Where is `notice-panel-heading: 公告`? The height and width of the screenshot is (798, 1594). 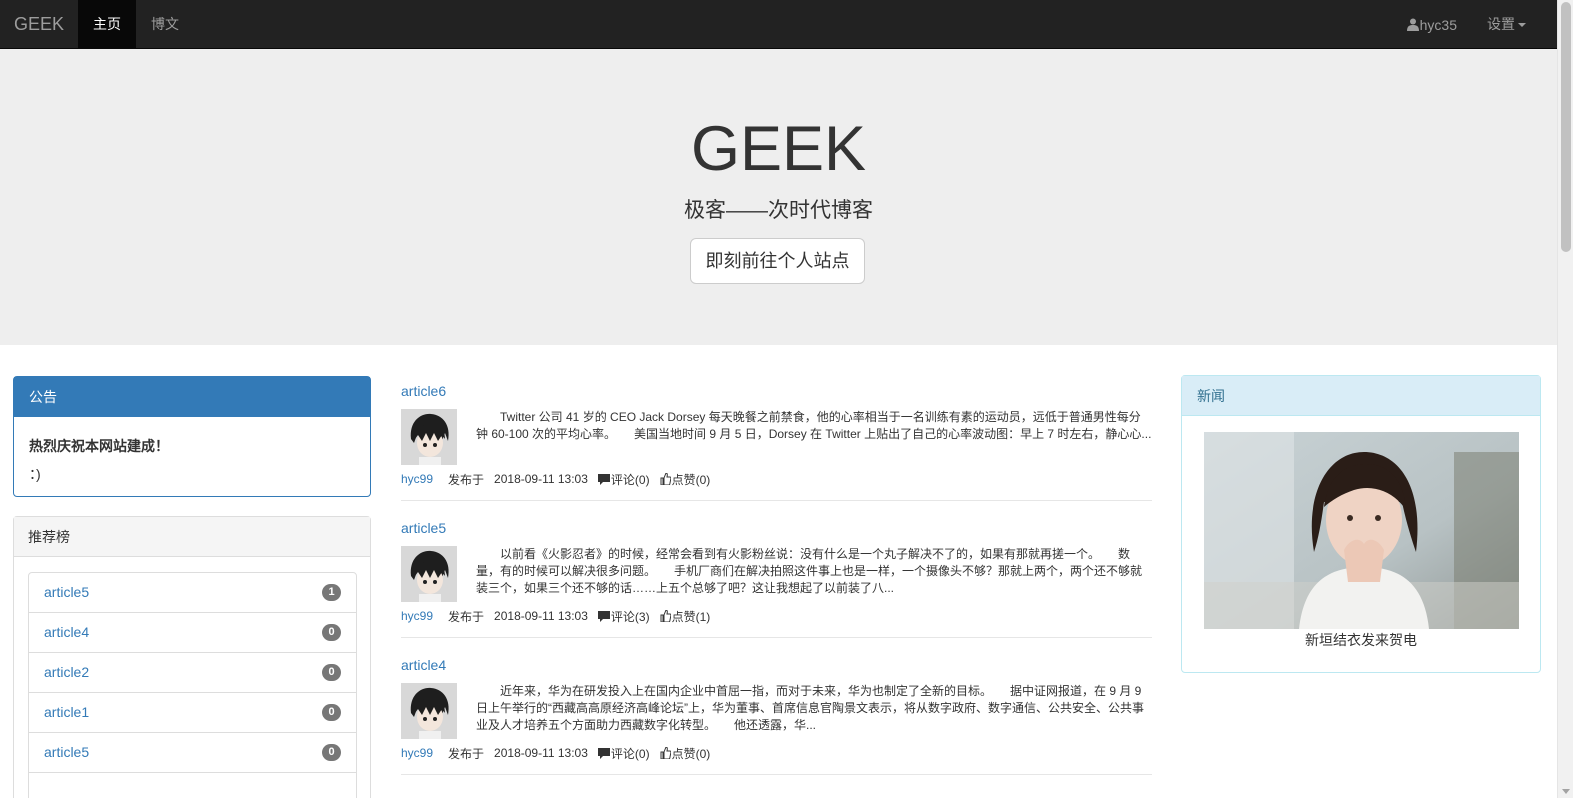 notice-panel-heading: 公告 is located at coordinates (192, 397).